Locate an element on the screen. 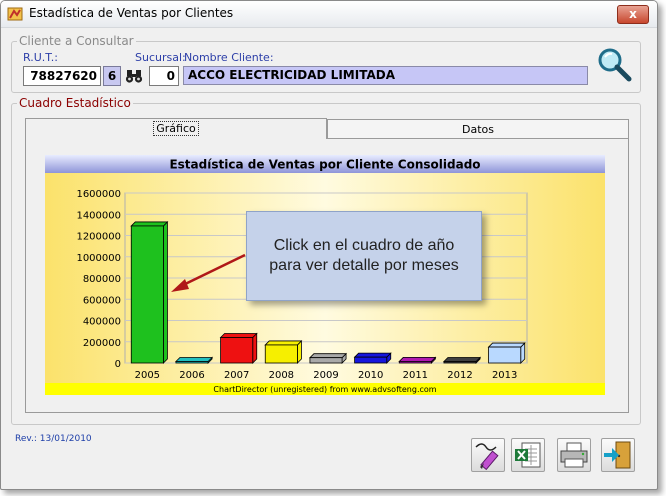  binoculars-icon is located at coordinates (134, 76).